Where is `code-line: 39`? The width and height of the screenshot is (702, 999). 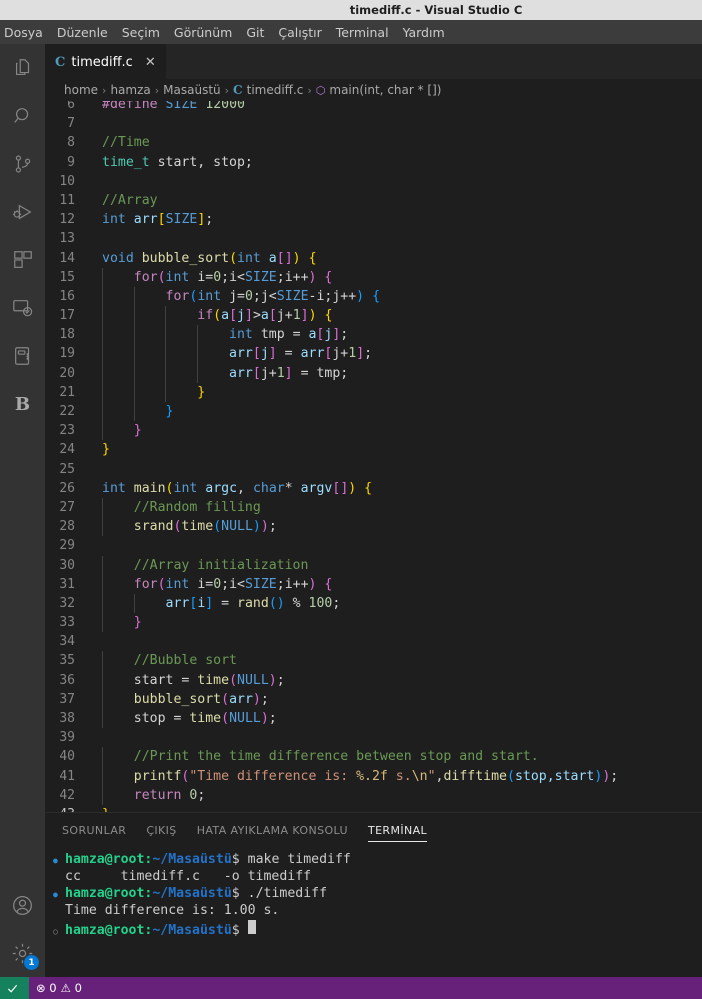 code-line: 39 is located at coordinates (373, 737).